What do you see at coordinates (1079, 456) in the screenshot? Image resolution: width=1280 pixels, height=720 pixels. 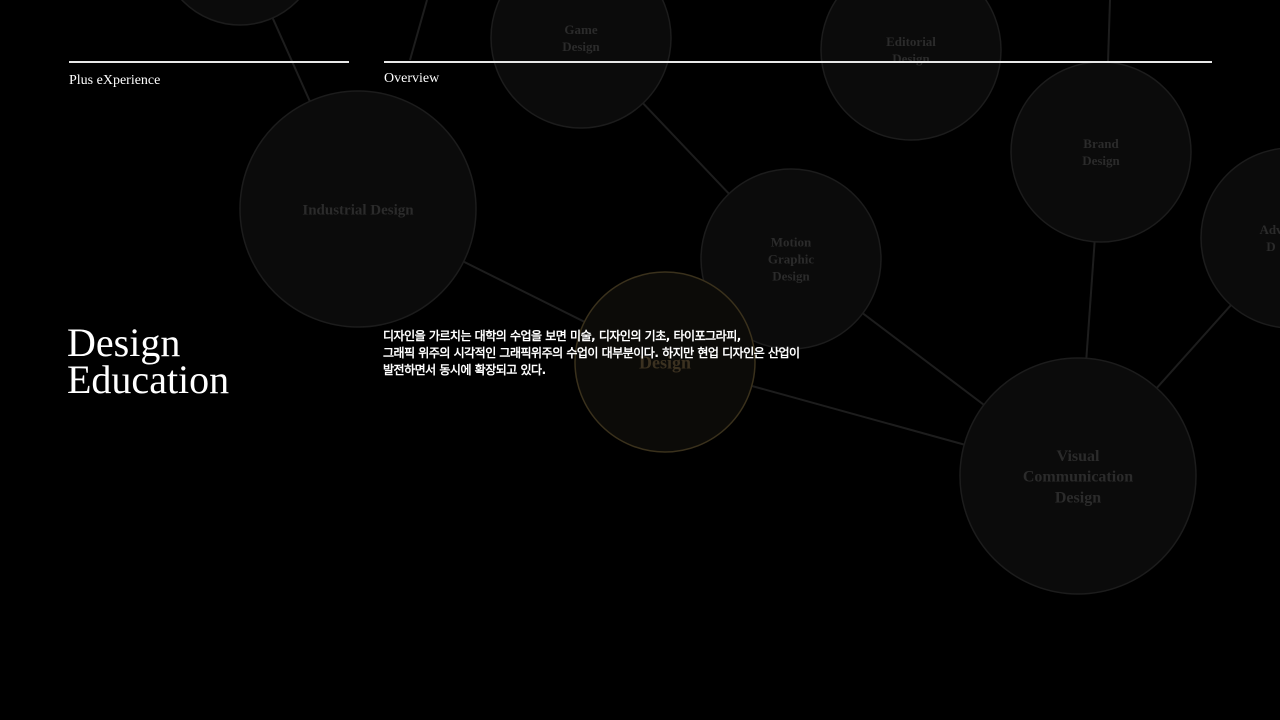 I see `network-node-label: Visual` at bounding box center [1079, 456].